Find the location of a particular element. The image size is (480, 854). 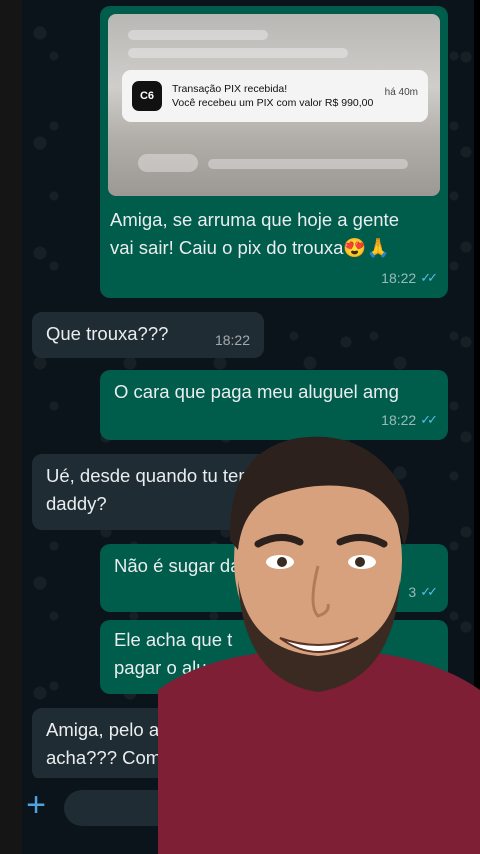

left-edge is located at coordinates (11, 427).